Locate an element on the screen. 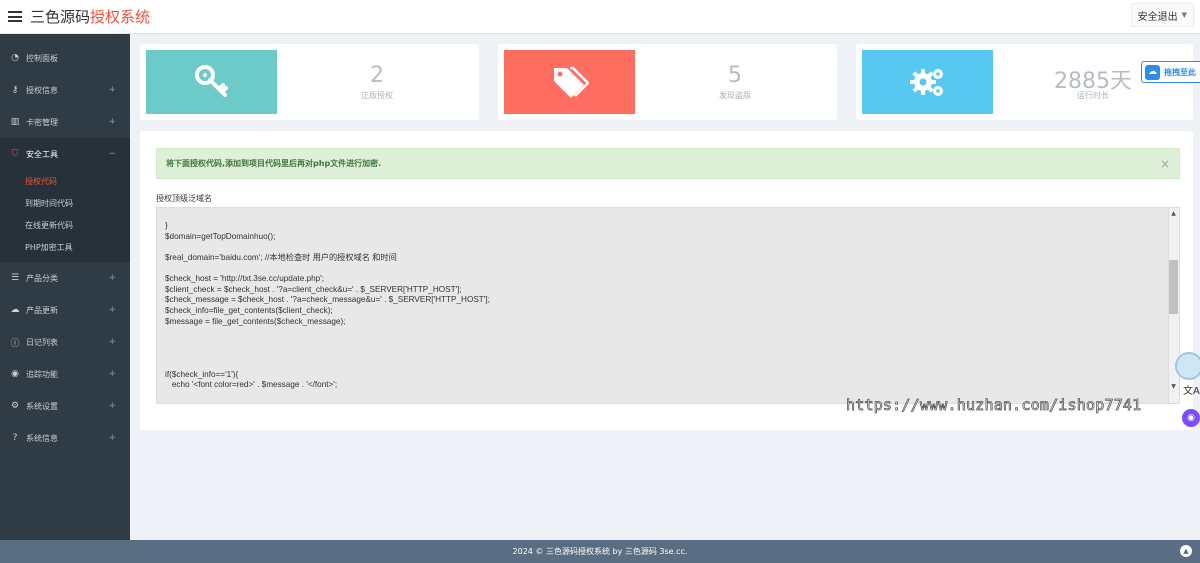 This screenshot has height=563, width=1200. sidebar-item-license-info: ⚷ 授权信息 + is located at coordinates (65, 90).